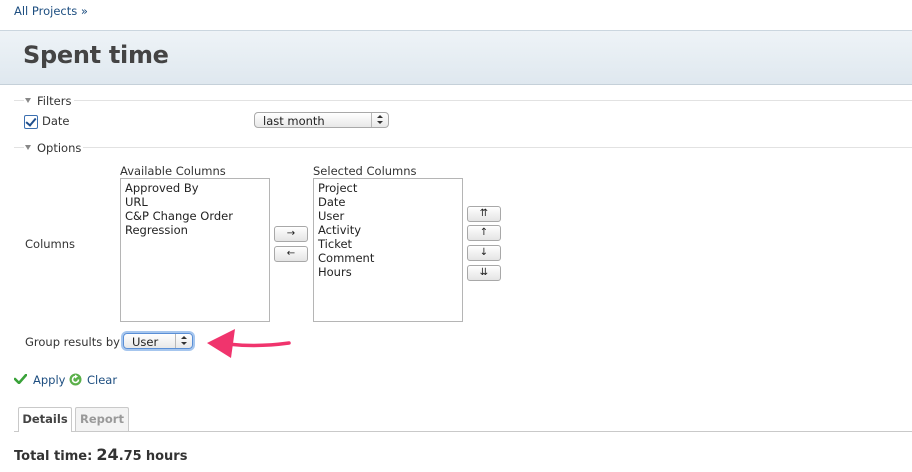  Describe the element at coordinates (197, 216) in the screenshot. I see `list-item: C&P Change Order` at that location.